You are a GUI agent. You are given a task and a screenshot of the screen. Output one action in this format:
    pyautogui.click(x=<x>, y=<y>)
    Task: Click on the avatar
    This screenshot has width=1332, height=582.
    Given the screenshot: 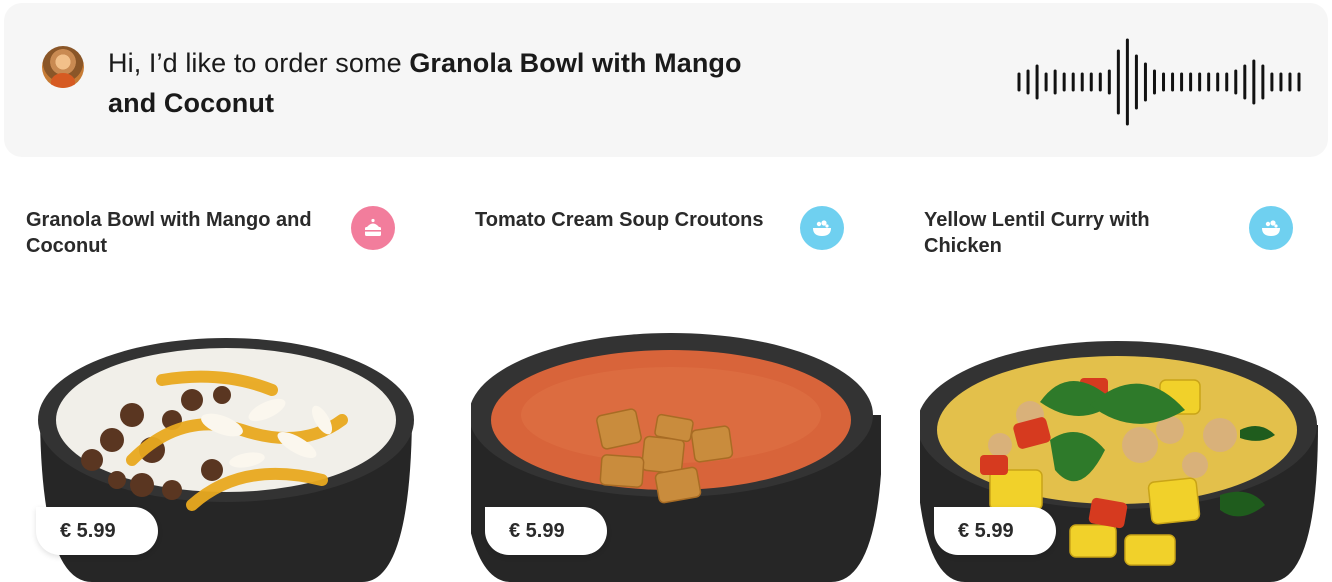 What is the action you would take?
    pyautogui.click(x=63, y=67)
    